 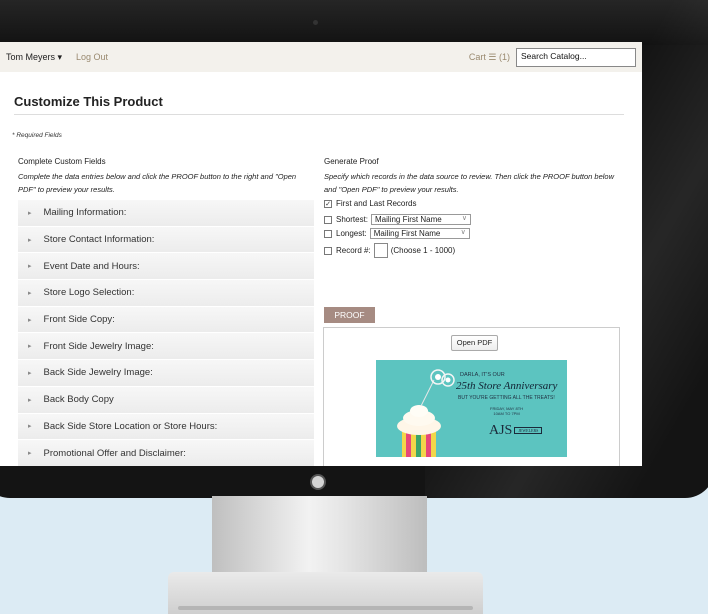 I want to click on card-hours-line: 10AM TO 7PM, so click(x=506, y=413).